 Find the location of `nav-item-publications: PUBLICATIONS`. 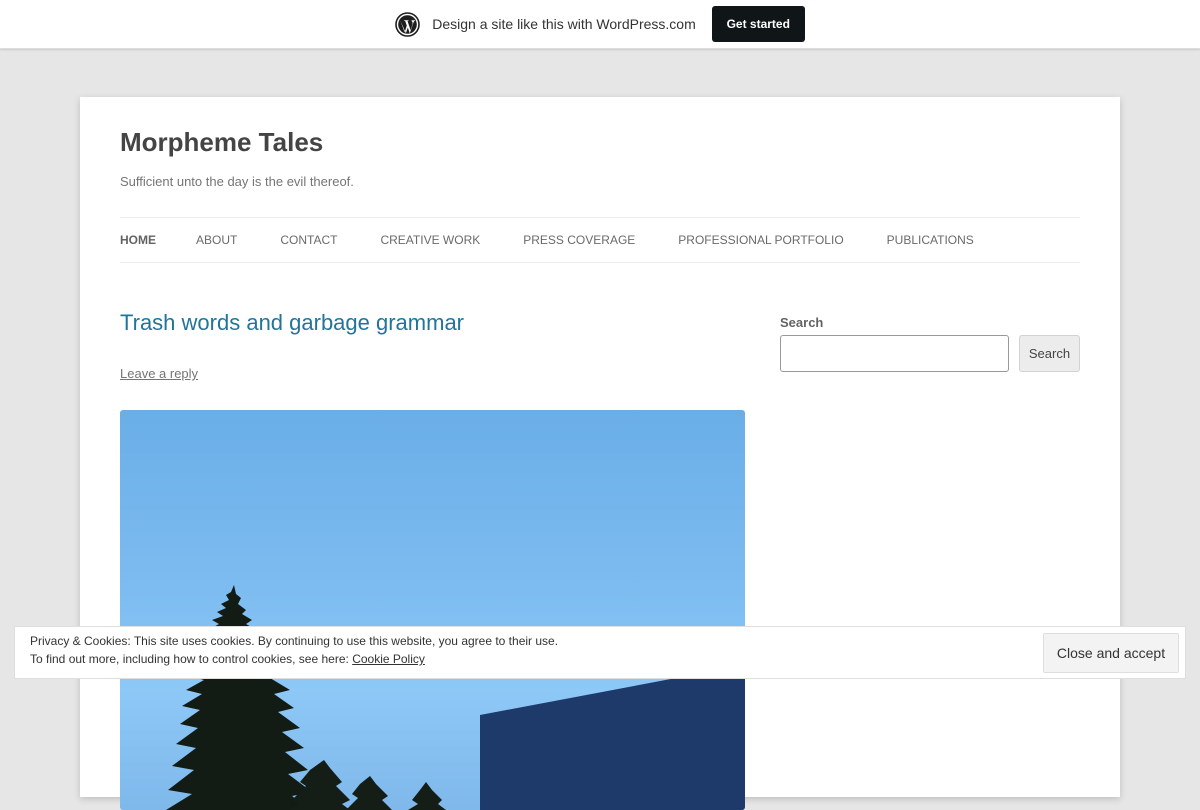

nav-item-publications: PUBLICATIONS is located at coordinates (930, 240).